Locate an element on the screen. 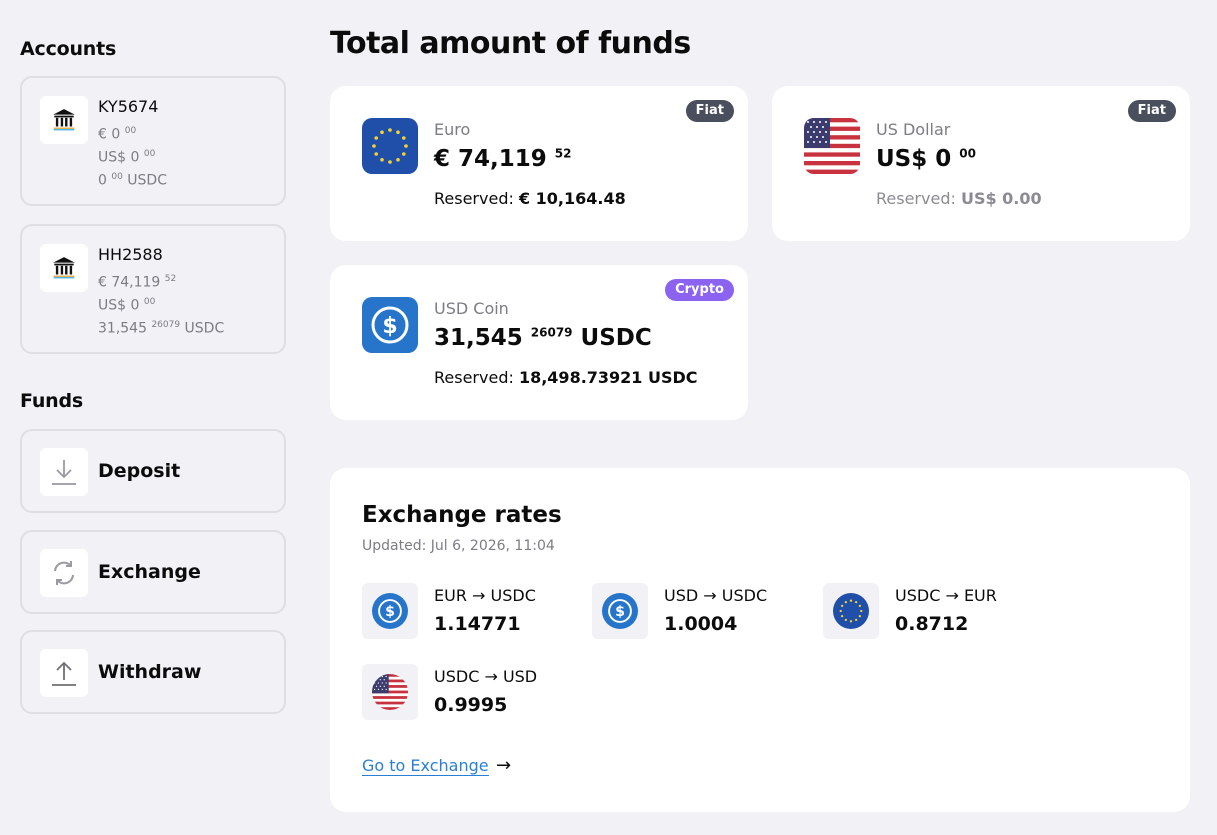 The width and height of the screenshot is (1217, 835). crypto-badge: Crypto is located at coordinates (699, 290).